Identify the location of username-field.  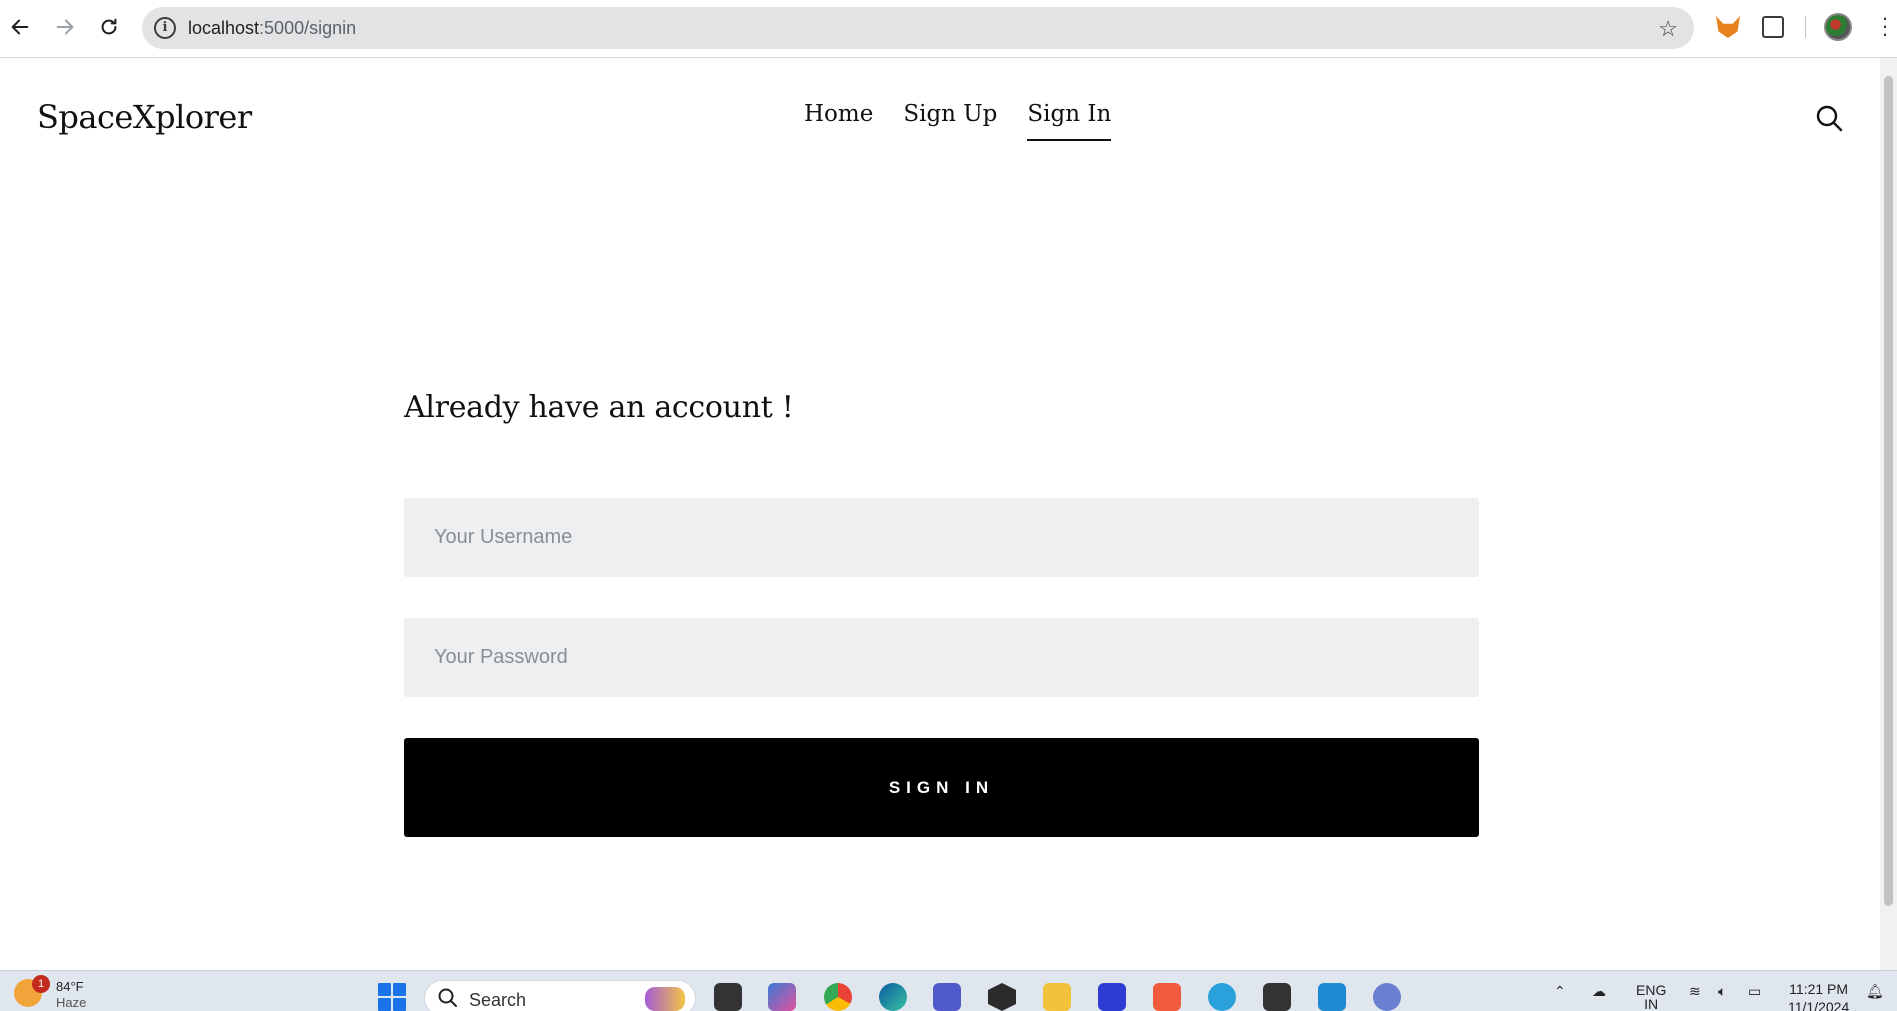
(941, 537).